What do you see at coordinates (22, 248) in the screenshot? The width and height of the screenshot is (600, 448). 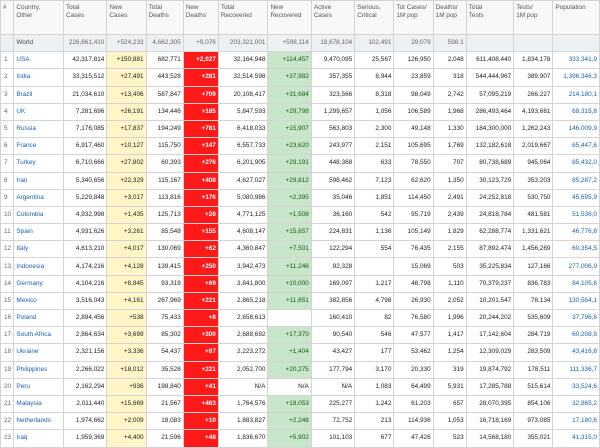 I see `country-link: Italy` at bounding box center [22, 248].